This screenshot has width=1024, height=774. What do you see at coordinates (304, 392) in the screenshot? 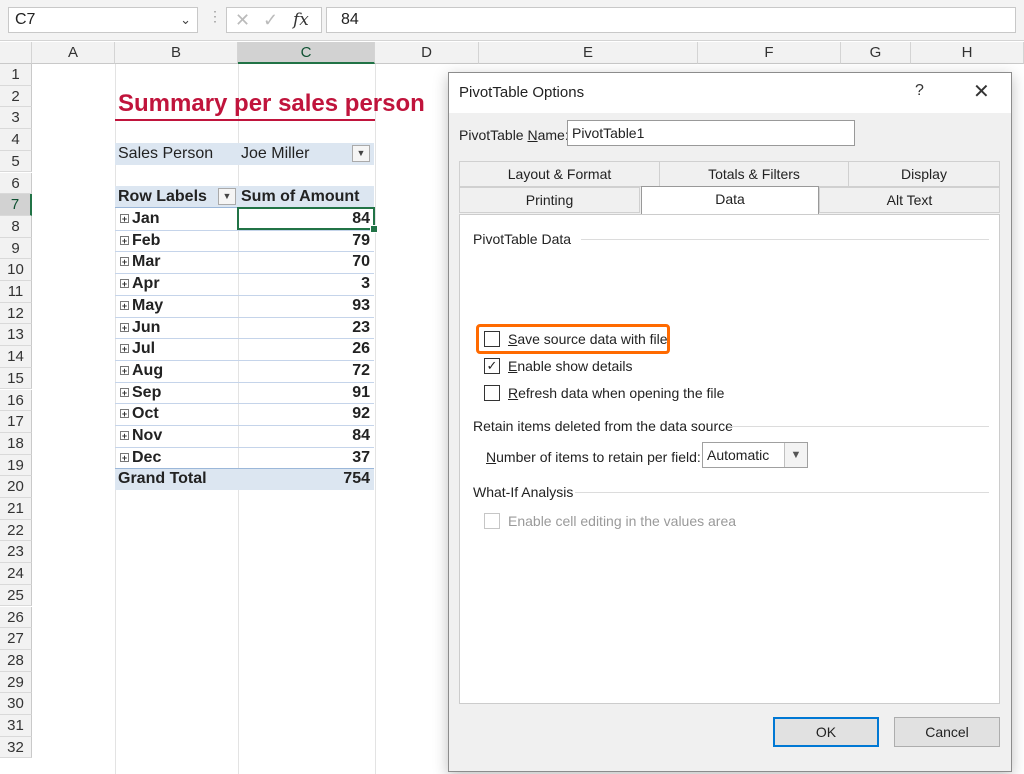
I see `month-value: 91` at bounding box center [304, 392].